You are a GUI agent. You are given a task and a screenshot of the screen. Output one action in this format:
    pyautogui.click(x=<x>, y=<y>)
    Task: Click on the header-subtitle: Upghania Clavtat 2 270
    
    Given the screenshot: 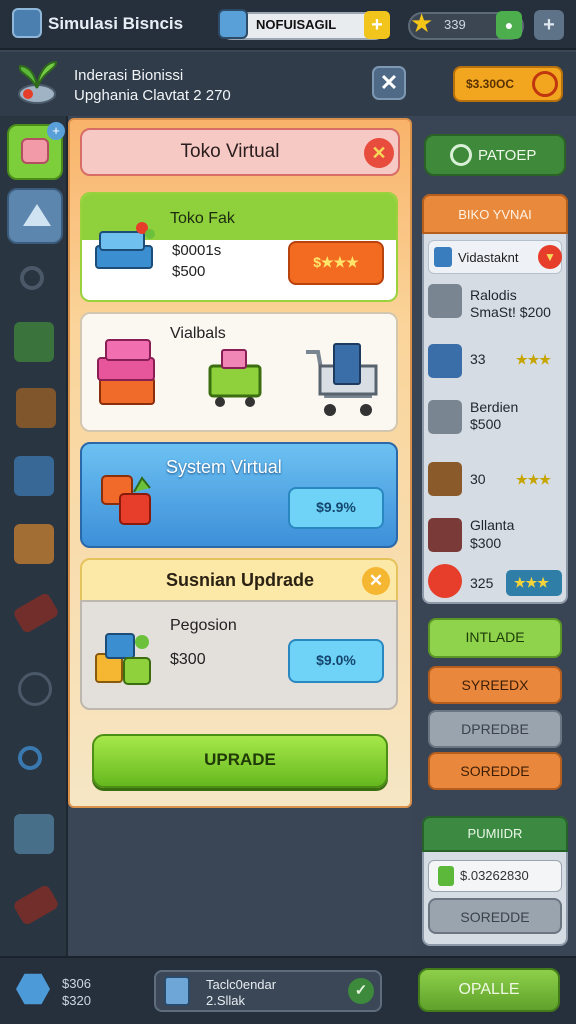 What is the action you would take?
    pyautogui.click(x=152, y=95)
    